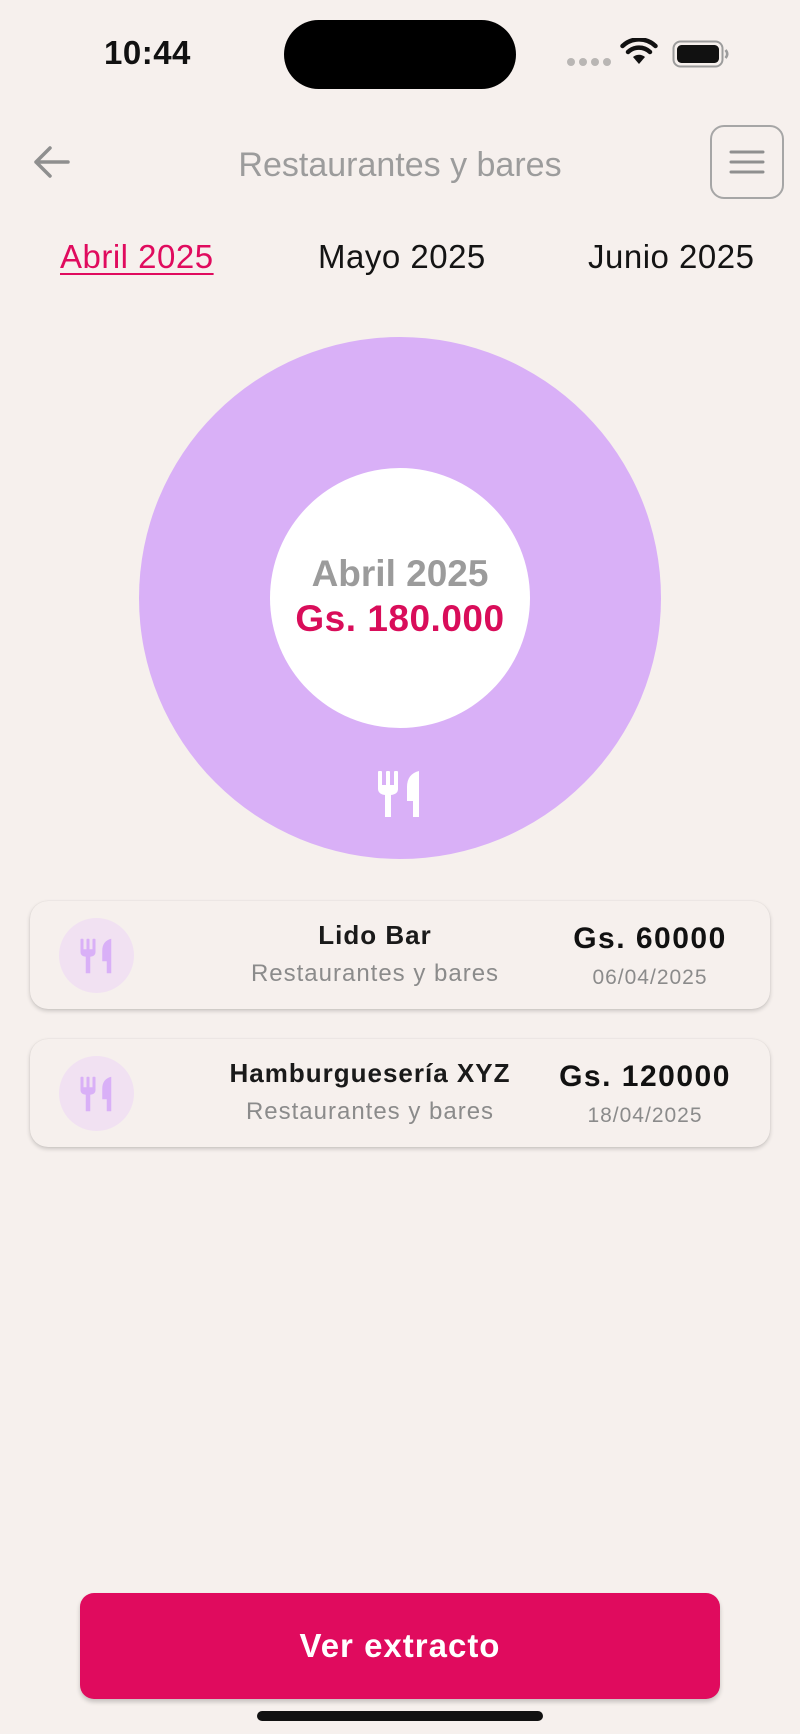 Image resolution: width=800 pixels, height=1734 pixels. Describe the element at coordinates (671, 257) in the screenshot. I see `tab-junio-2025: Junio 2025` at that location.